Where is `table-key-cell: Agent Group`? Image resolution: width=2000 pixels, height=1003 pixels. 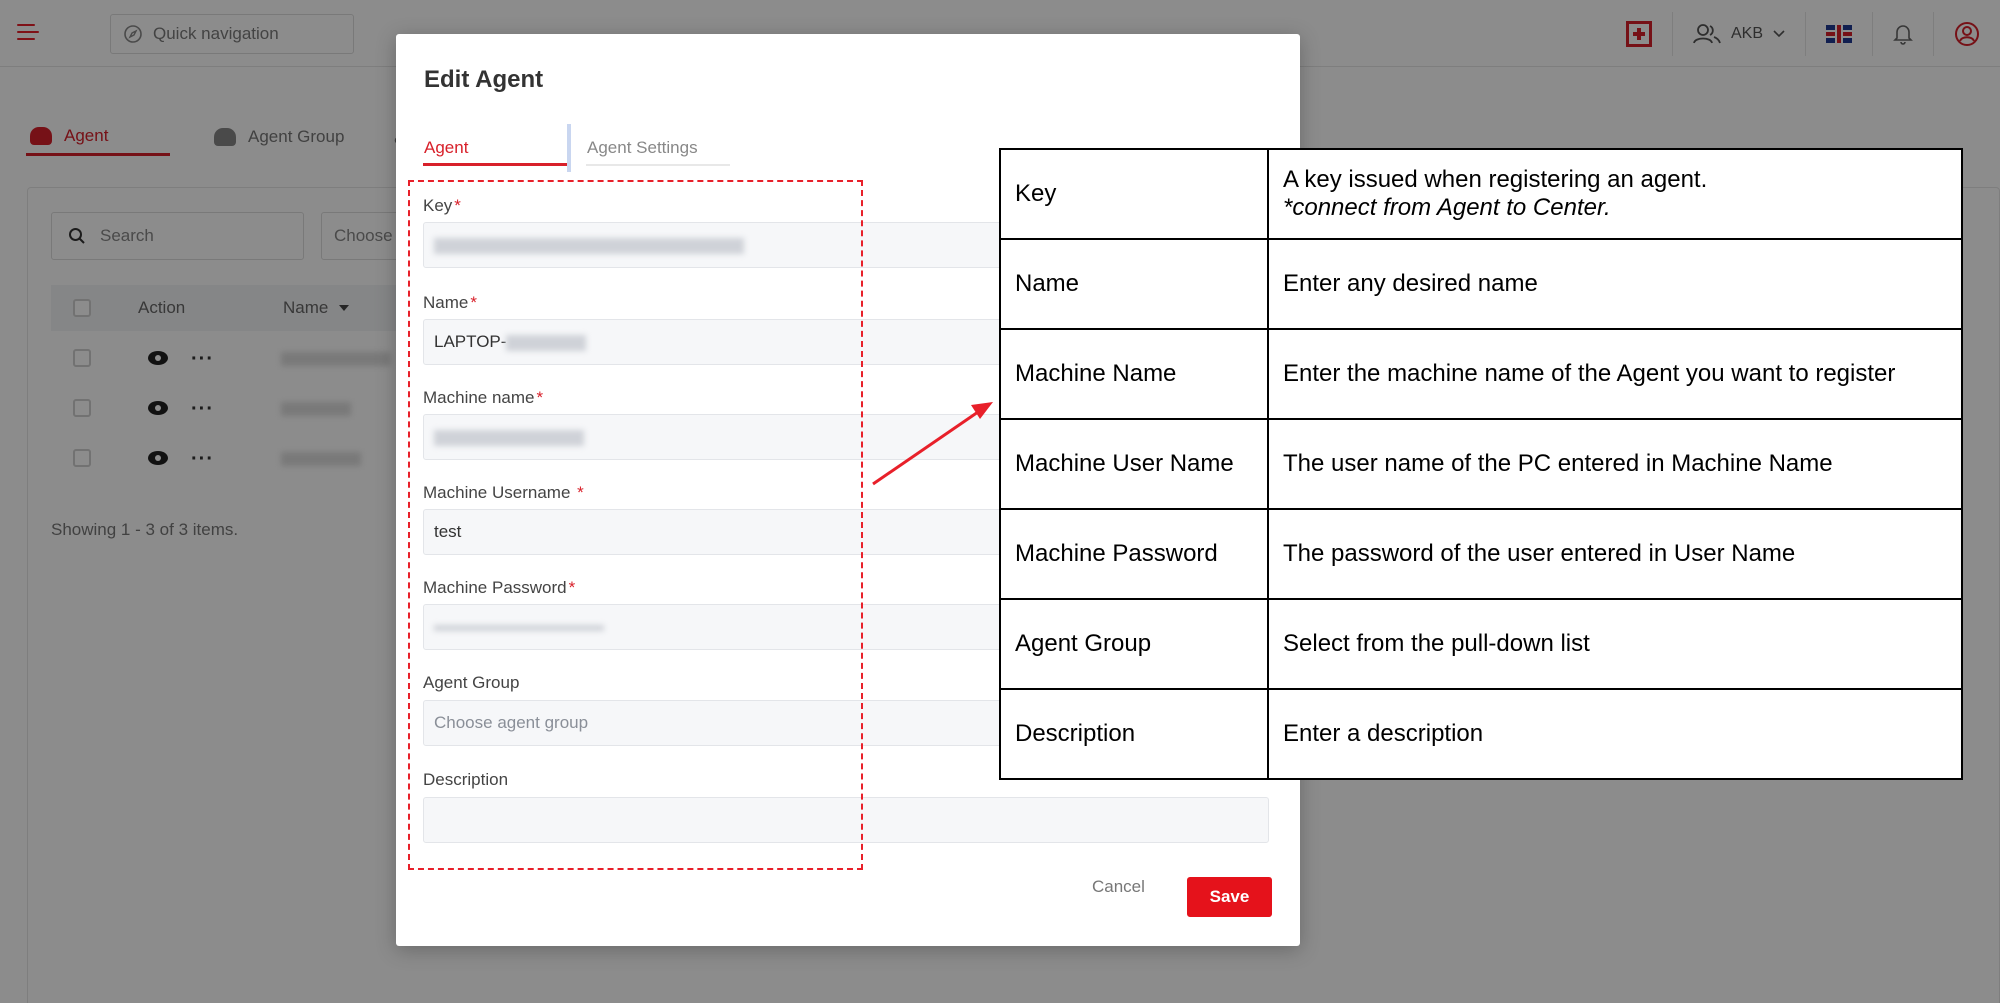 table-key-cell: Agent Group is located at coordinates (1134, 644).